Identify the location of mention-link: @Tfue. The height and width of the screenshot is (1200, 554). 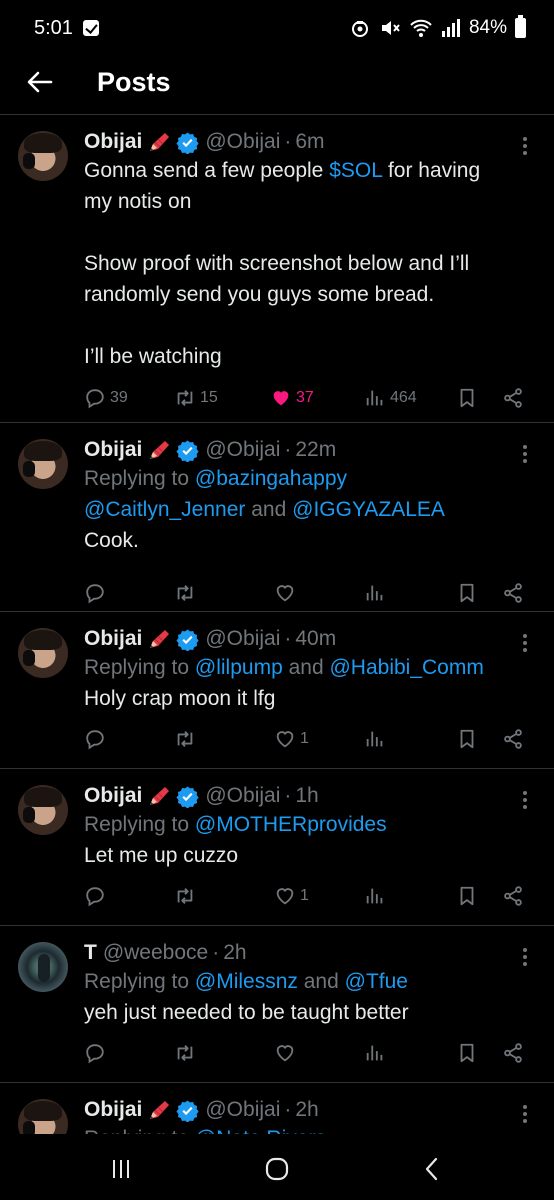
(376, 981).